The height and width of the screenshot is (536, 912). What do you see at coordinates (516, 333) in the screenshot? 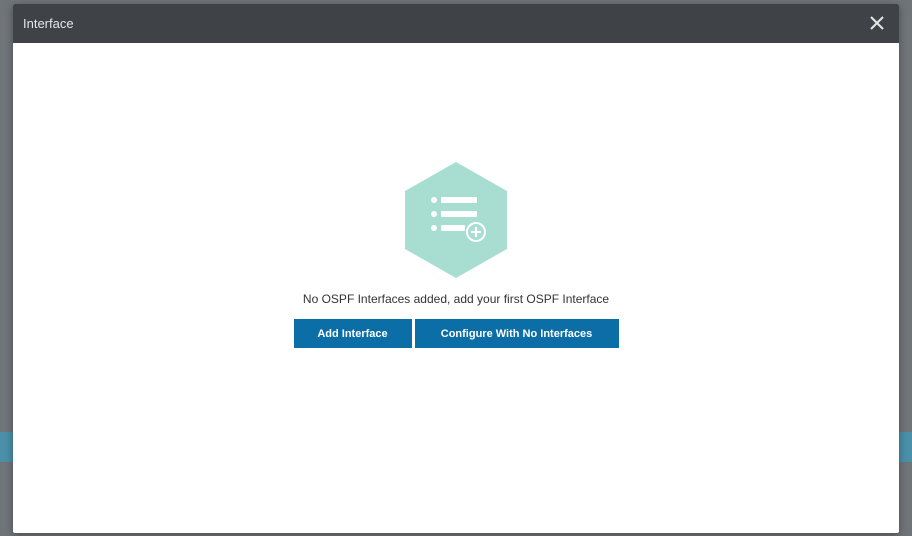
I see `configure-with-no-interfaces-button: Configure With No Interfaces` at bounding box center [516, 333].